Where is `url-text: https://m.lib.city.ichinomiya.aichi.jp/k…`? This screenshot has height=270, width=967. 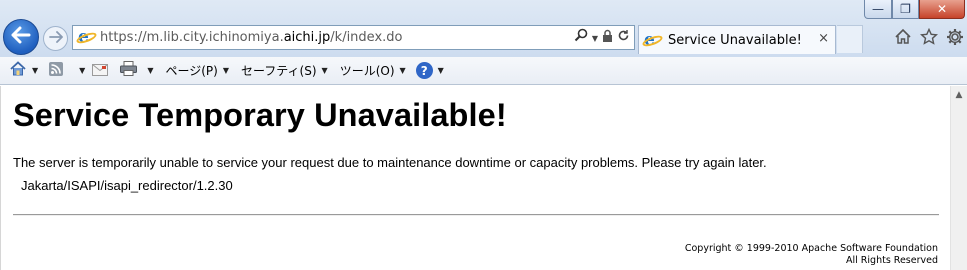
url-text: https://m.lib.city.ichinomiya.aichi.jp/k… is located at coordinates (251, 37).